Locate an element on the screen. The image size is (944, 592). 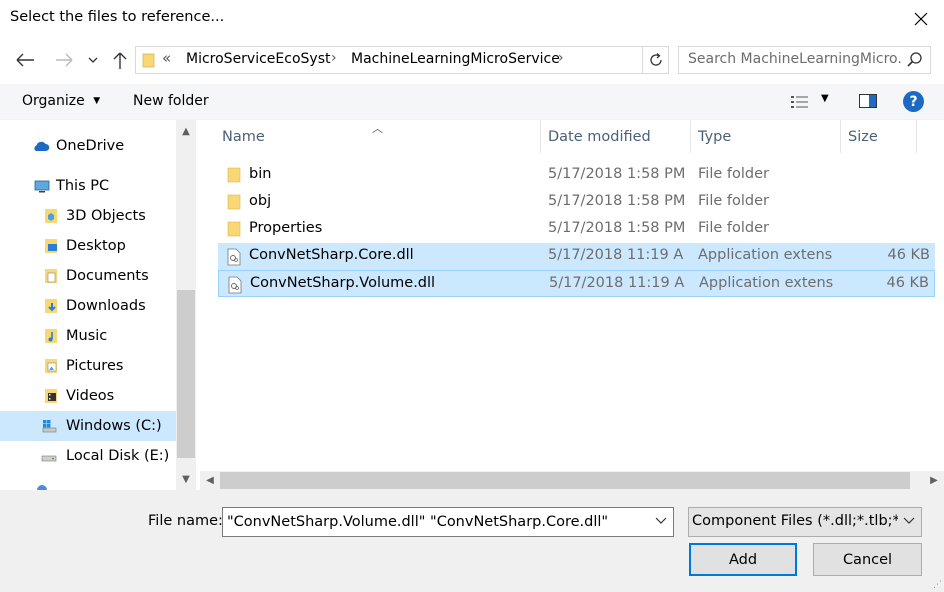
nav-item-windows-c: Windows (C:) is located at coordinates (88, 426).